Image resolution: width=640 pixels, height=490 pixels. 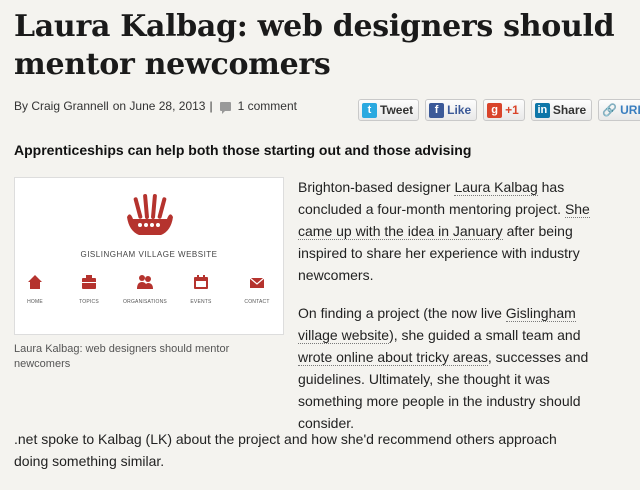 What do you see at coordinates (35, 302) in the screenshot?
I see `figure-nav-label: HOME` at bounding box center [35, 302].